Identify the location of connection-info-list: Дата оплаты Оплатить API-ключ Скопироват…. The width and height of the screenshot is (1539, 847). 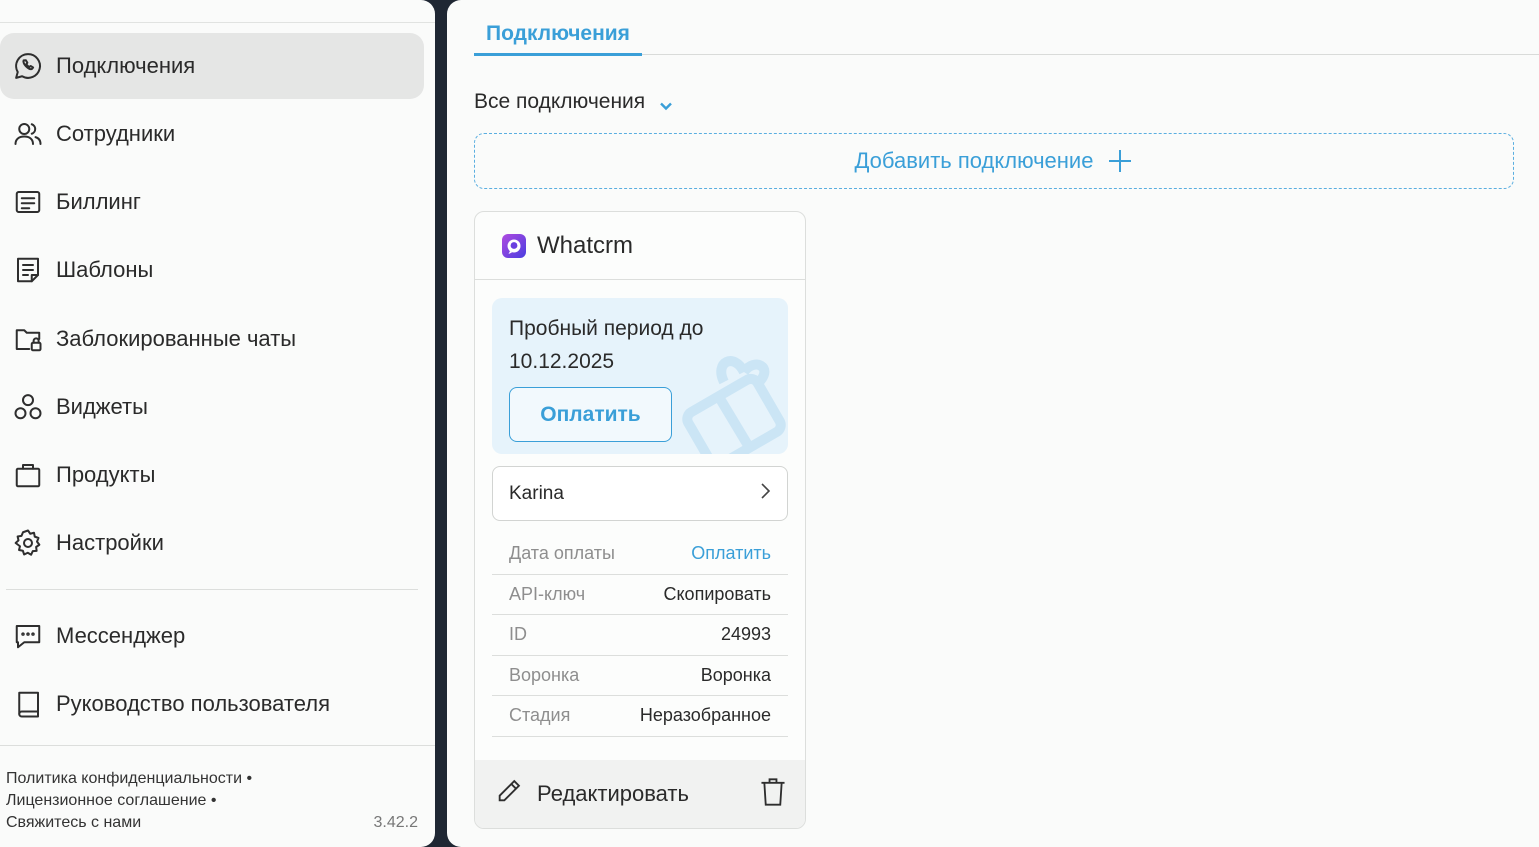
(640, 635).